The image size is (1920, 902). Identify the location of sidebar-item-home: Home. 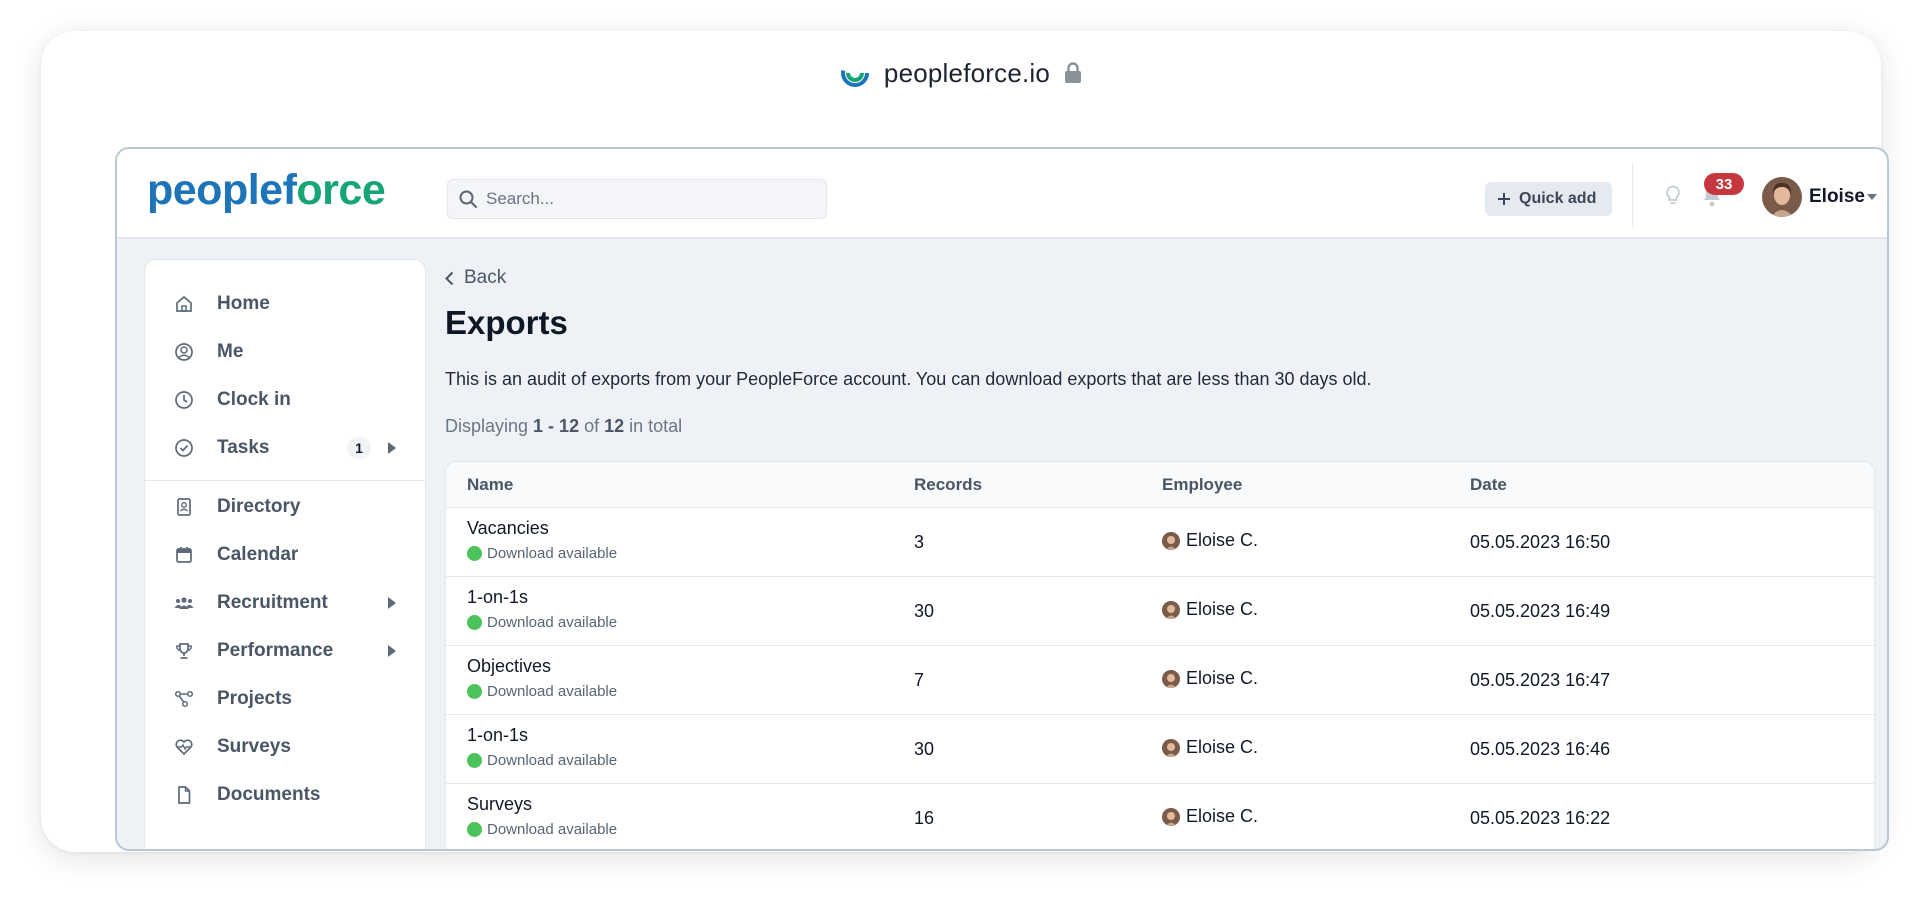
(285, 304).